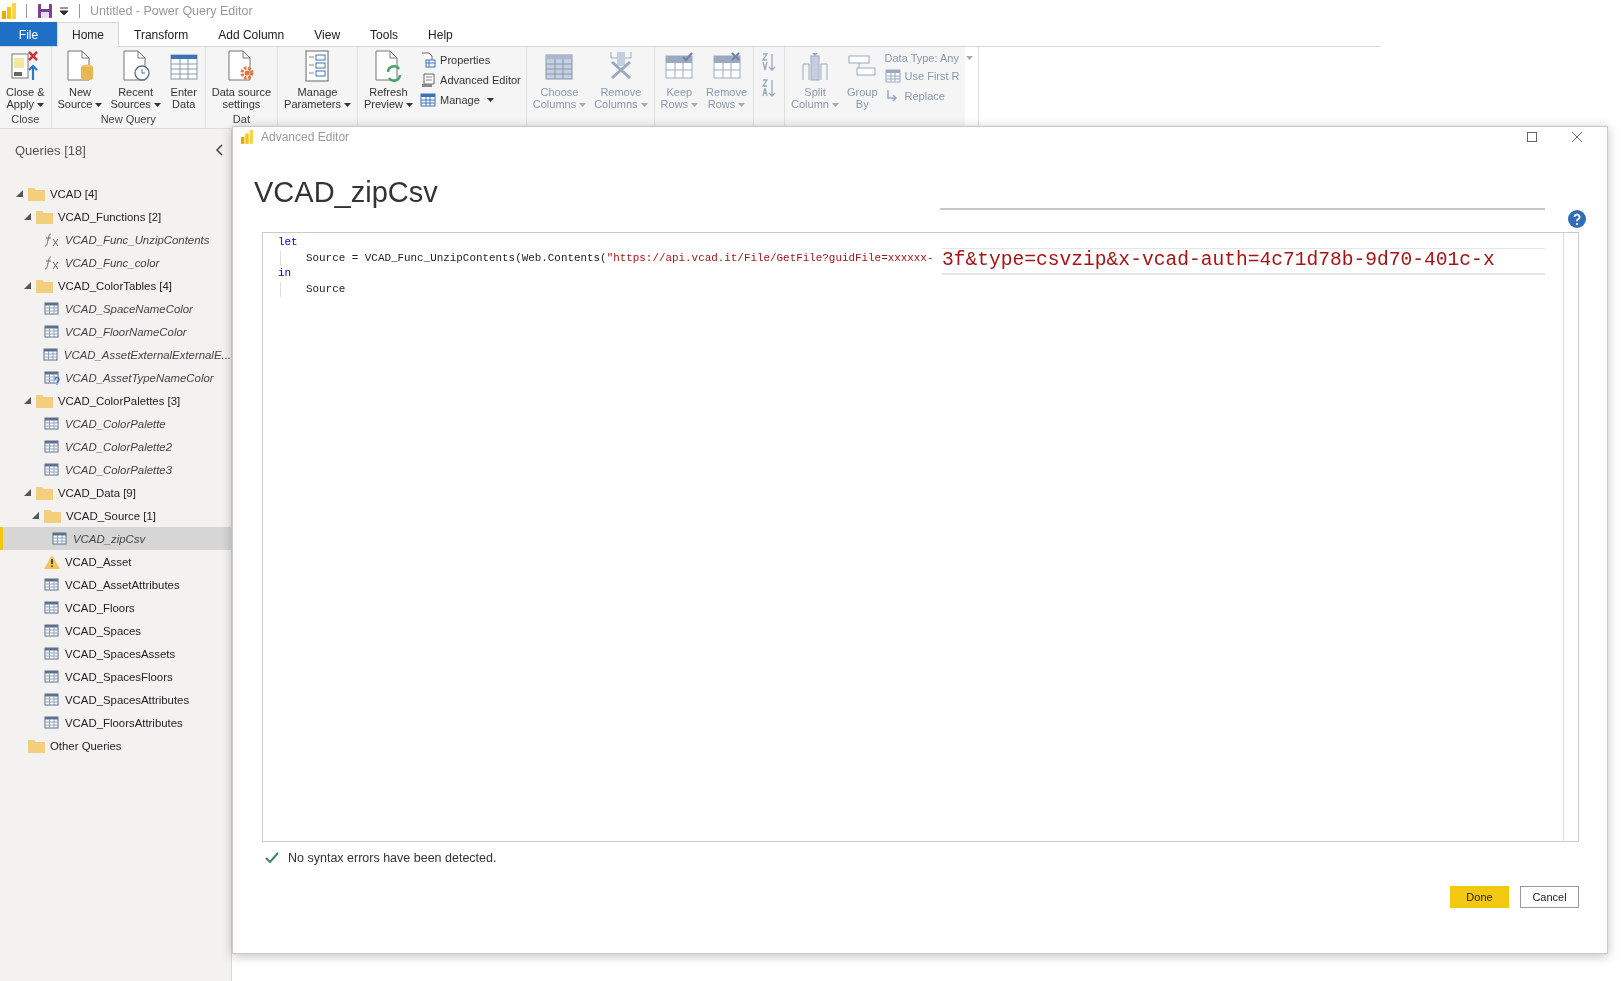  Describe the element at coordinates (1577, 219) in the screenshot. I see `help-icon` at that location.